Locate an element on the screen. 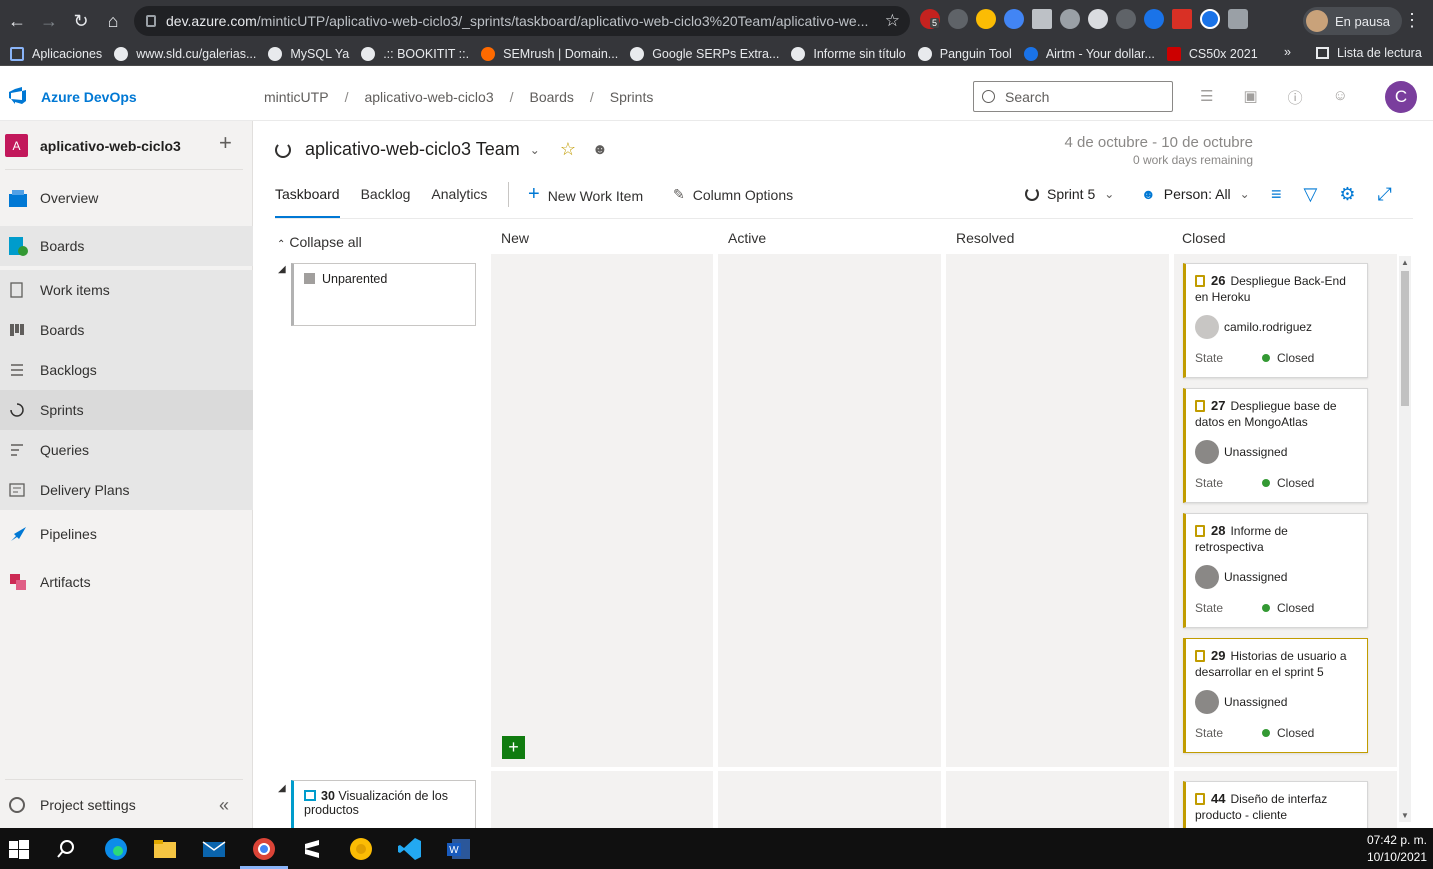 Image resolution: width=1433 pixels, height=869 pixels. parent-card-story: 30 Visualización de los productos is located at coordinates (383, 805).